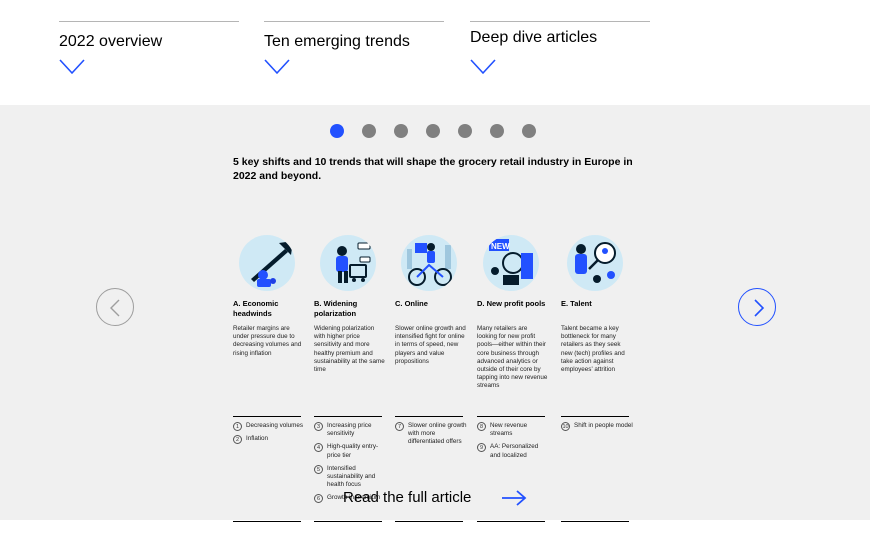 The height and width of the screenshot is (544, 870). What do you see at coordinates (576, 303) in the screenshot?
I see `shift-title: E. Talent` at bounding box center [576, 303].